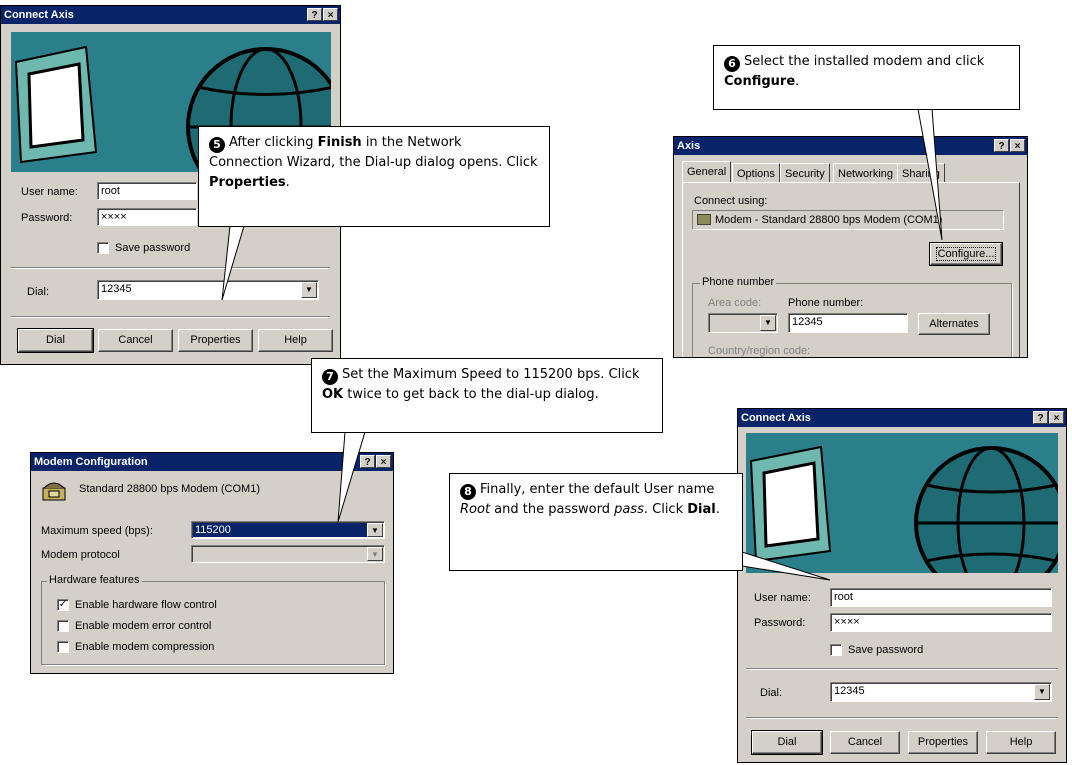 The image size is (1072, 765). Describe the element at coordinates (330, 377) in the screenshot. I see `step-number-badge: 7` at that location.